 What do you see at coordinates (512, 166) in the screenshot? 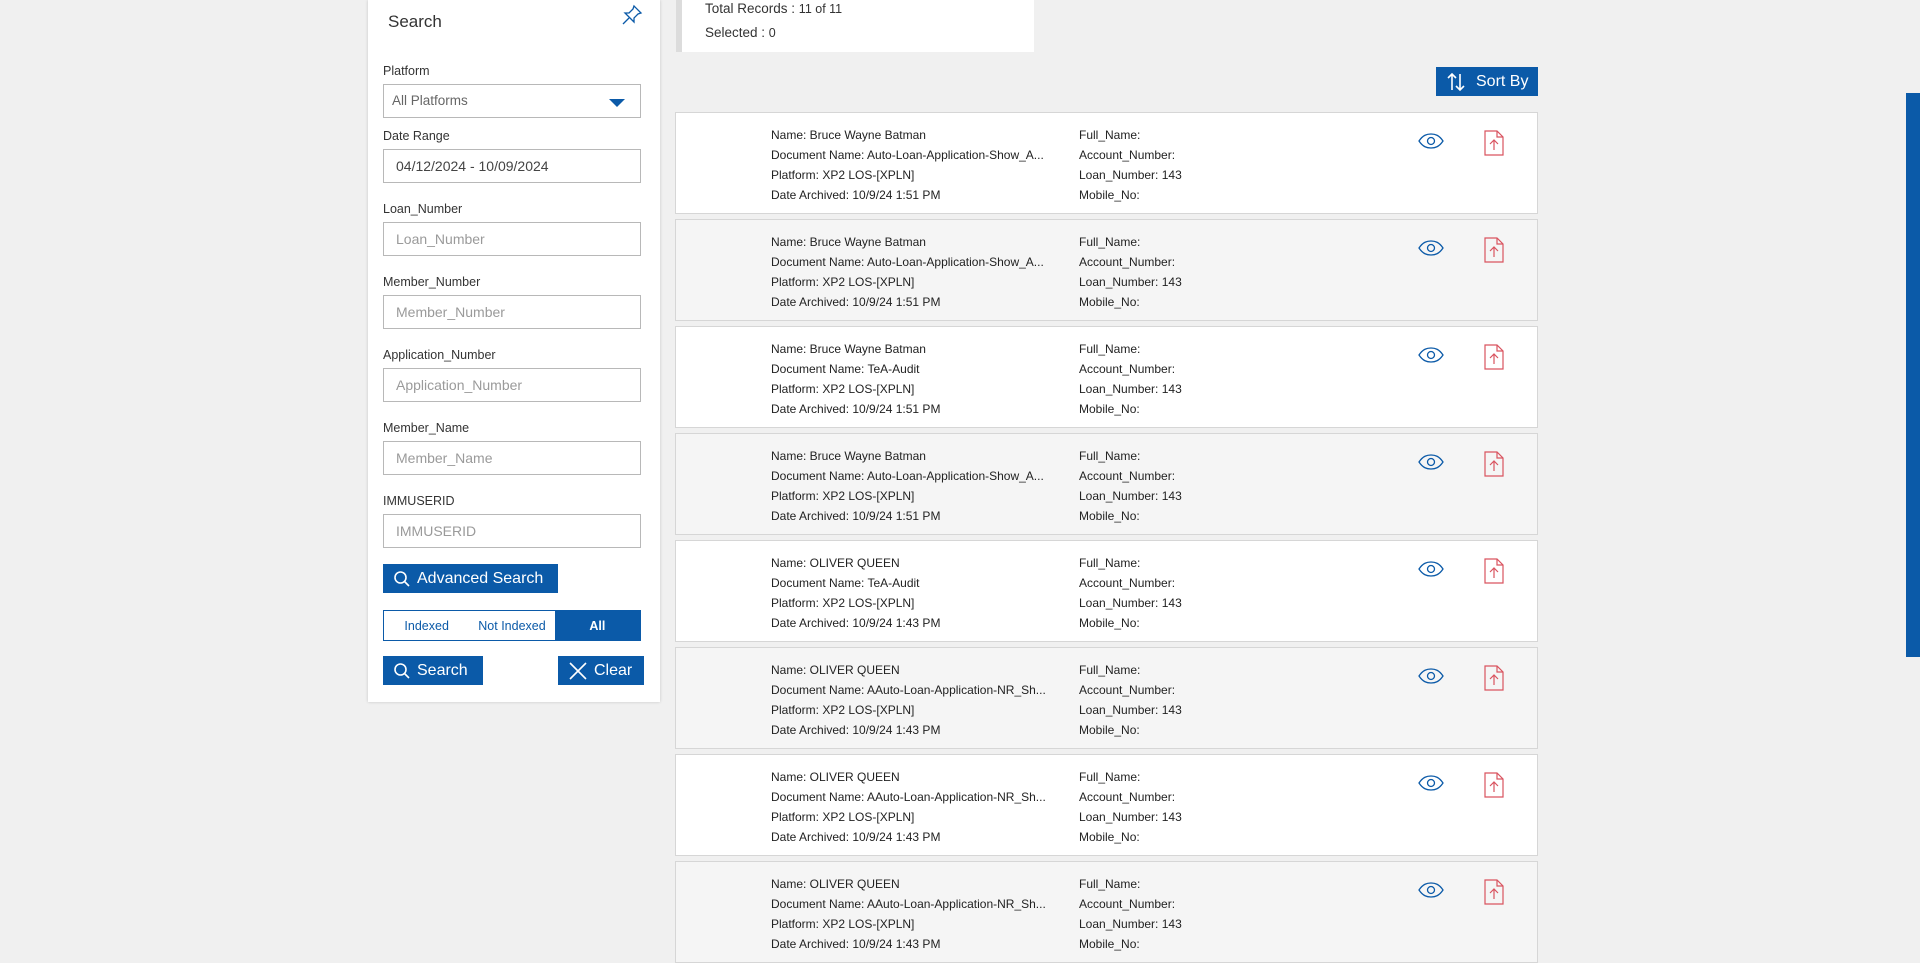
I see `date-range-input` at bounding box center [512, 166].